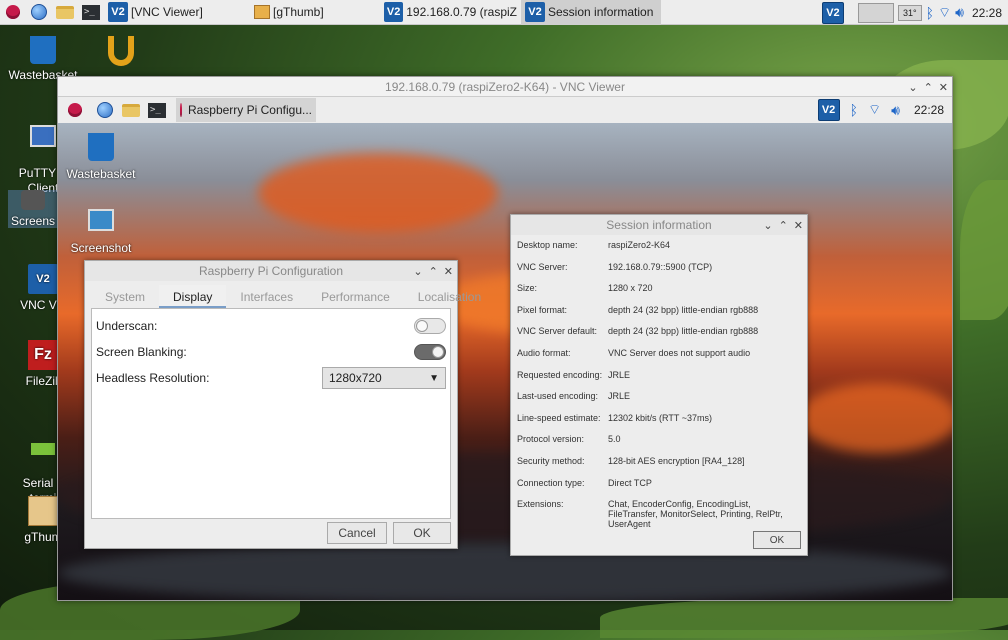 The height and width of the screenshot is (640, 1008). What do you see at coordinates (43, 279) in the screenshot?
I see `vnc-viewer-icon: V2` at bounding box center [43, 279].